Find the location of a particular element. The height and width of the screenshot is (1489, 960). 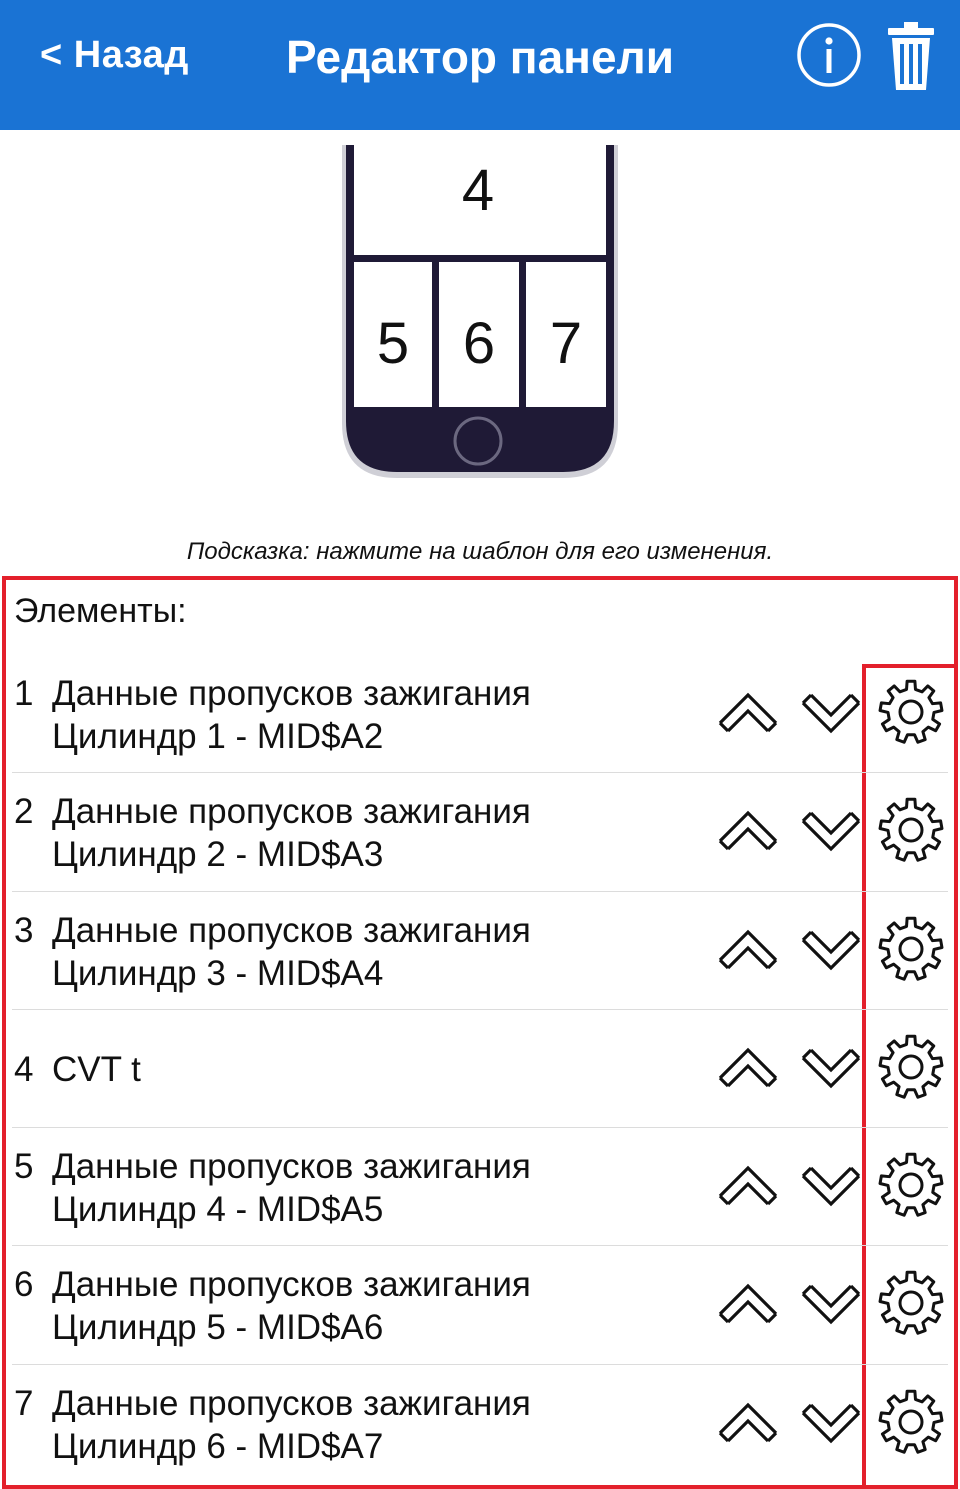

slot-label-bottom-1: 5 is located at coordinates (393, 343).